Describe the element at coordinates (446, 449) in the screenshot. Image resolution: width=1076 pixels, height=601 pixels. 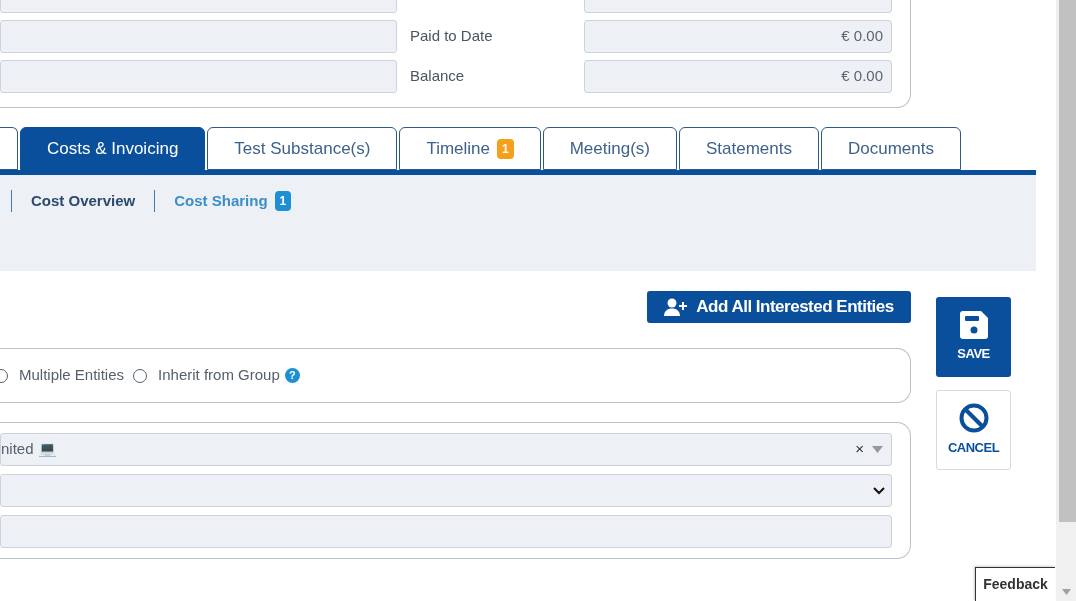
I see `entity-select: nited 💻 ×` at that location.